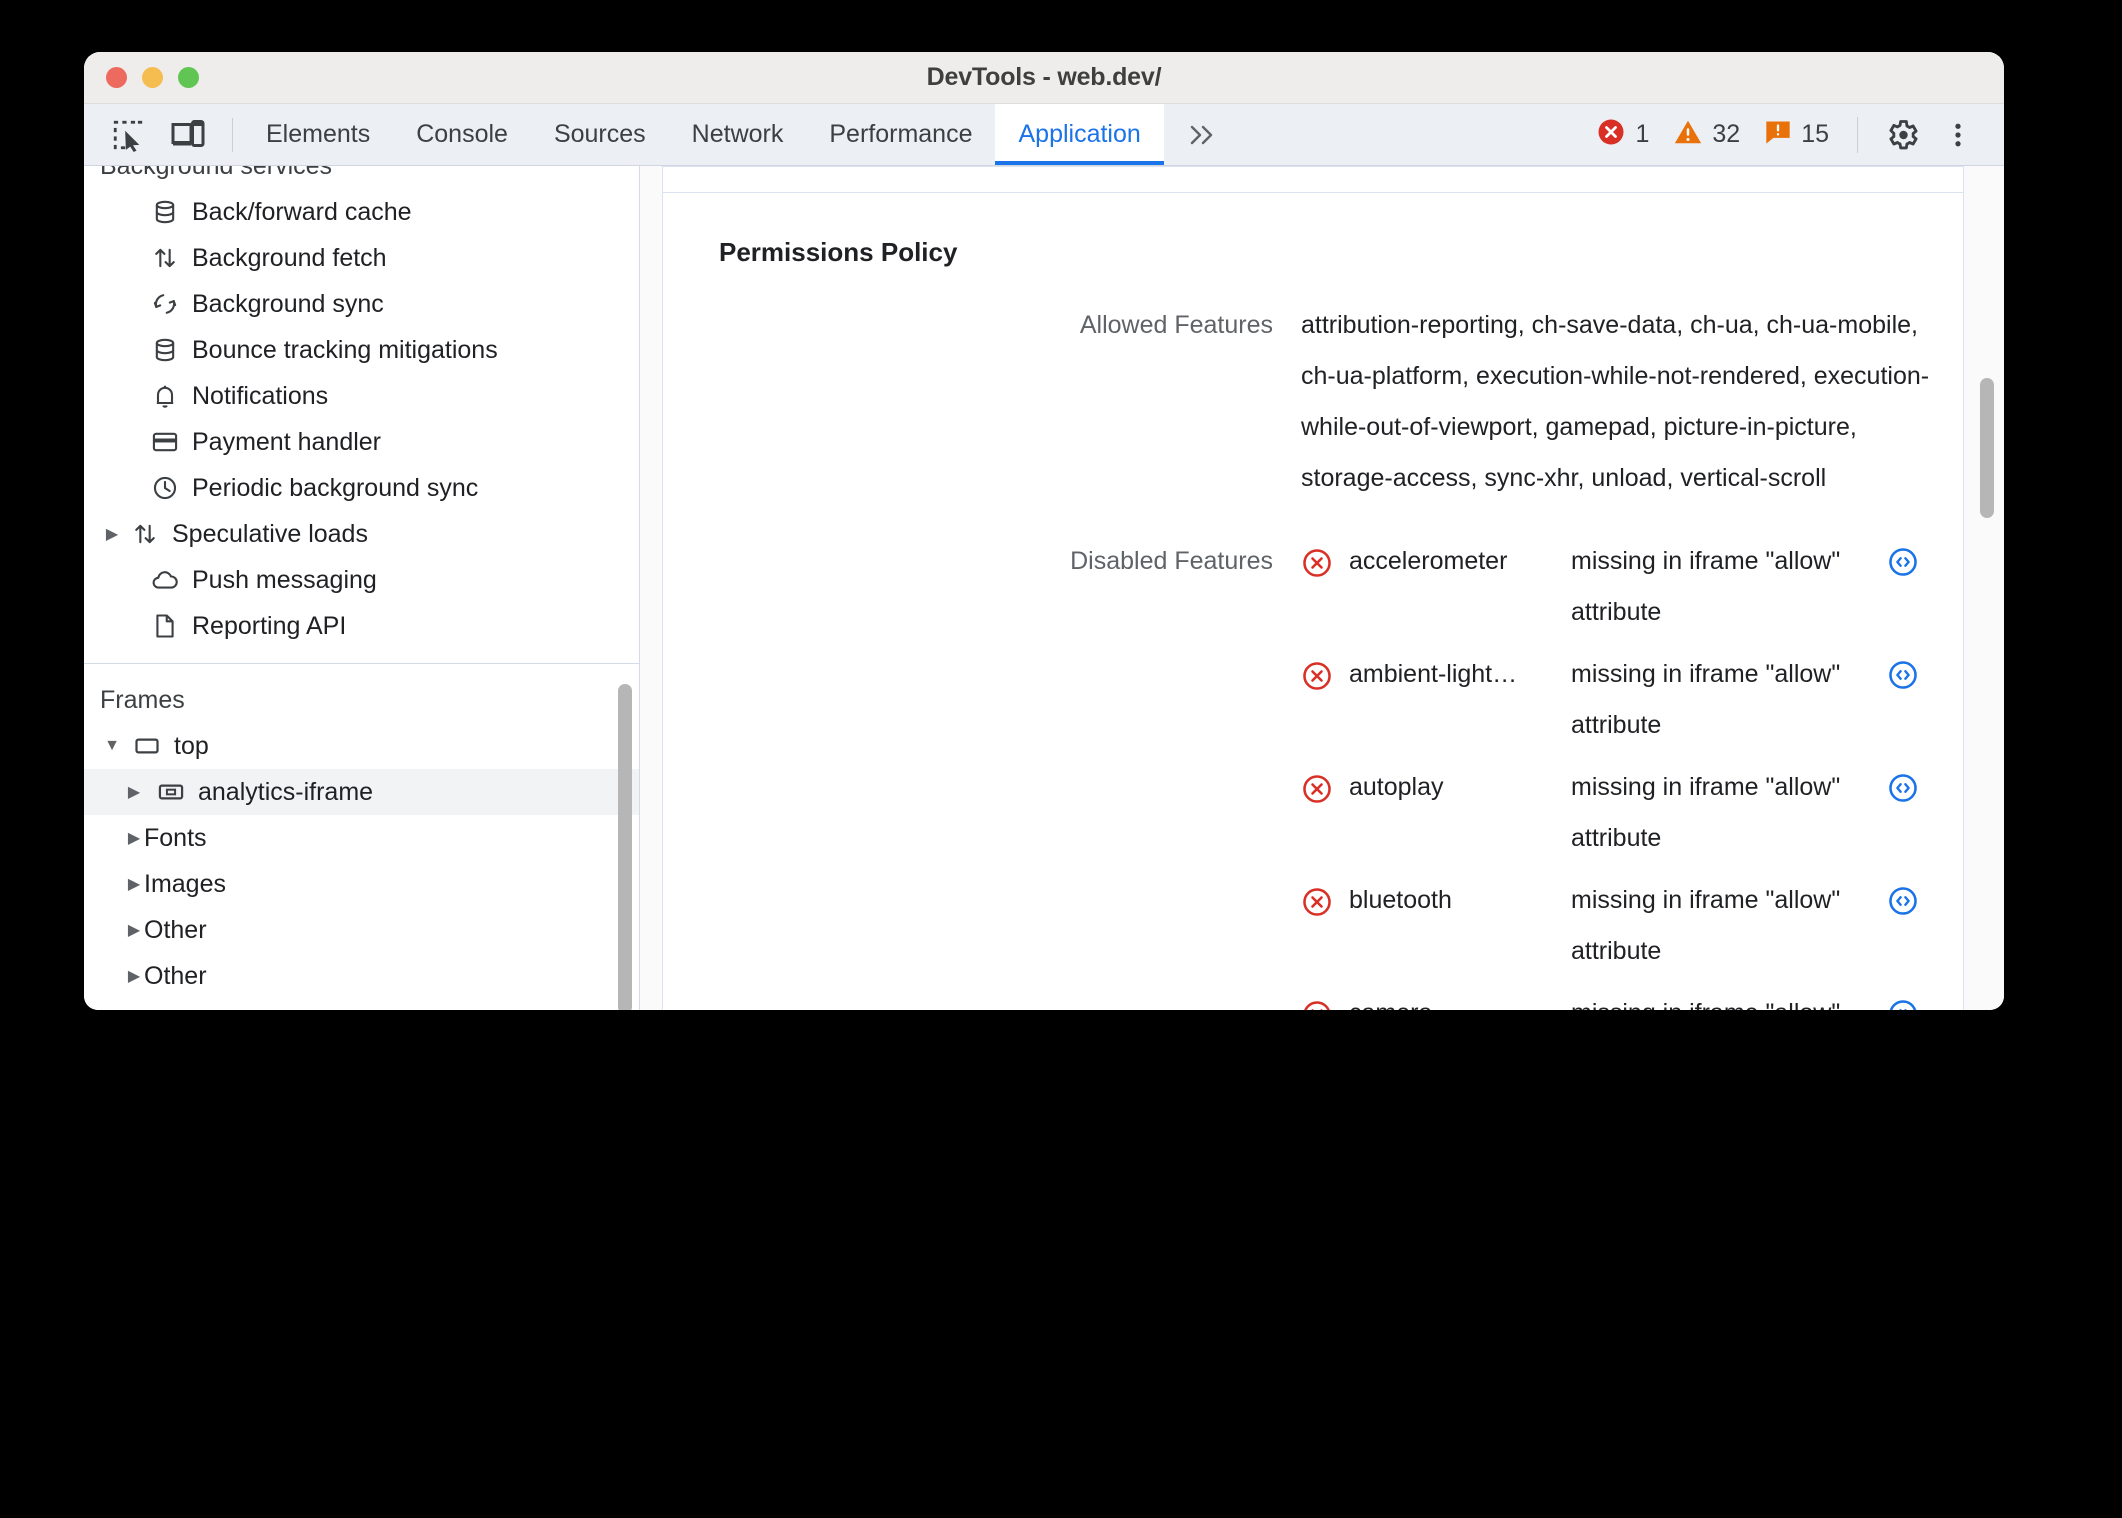  What do you see at coordinates (175, 975) in the screenshot?
I see `sidebar-item-label: Other` at bounding box center [175, 975].